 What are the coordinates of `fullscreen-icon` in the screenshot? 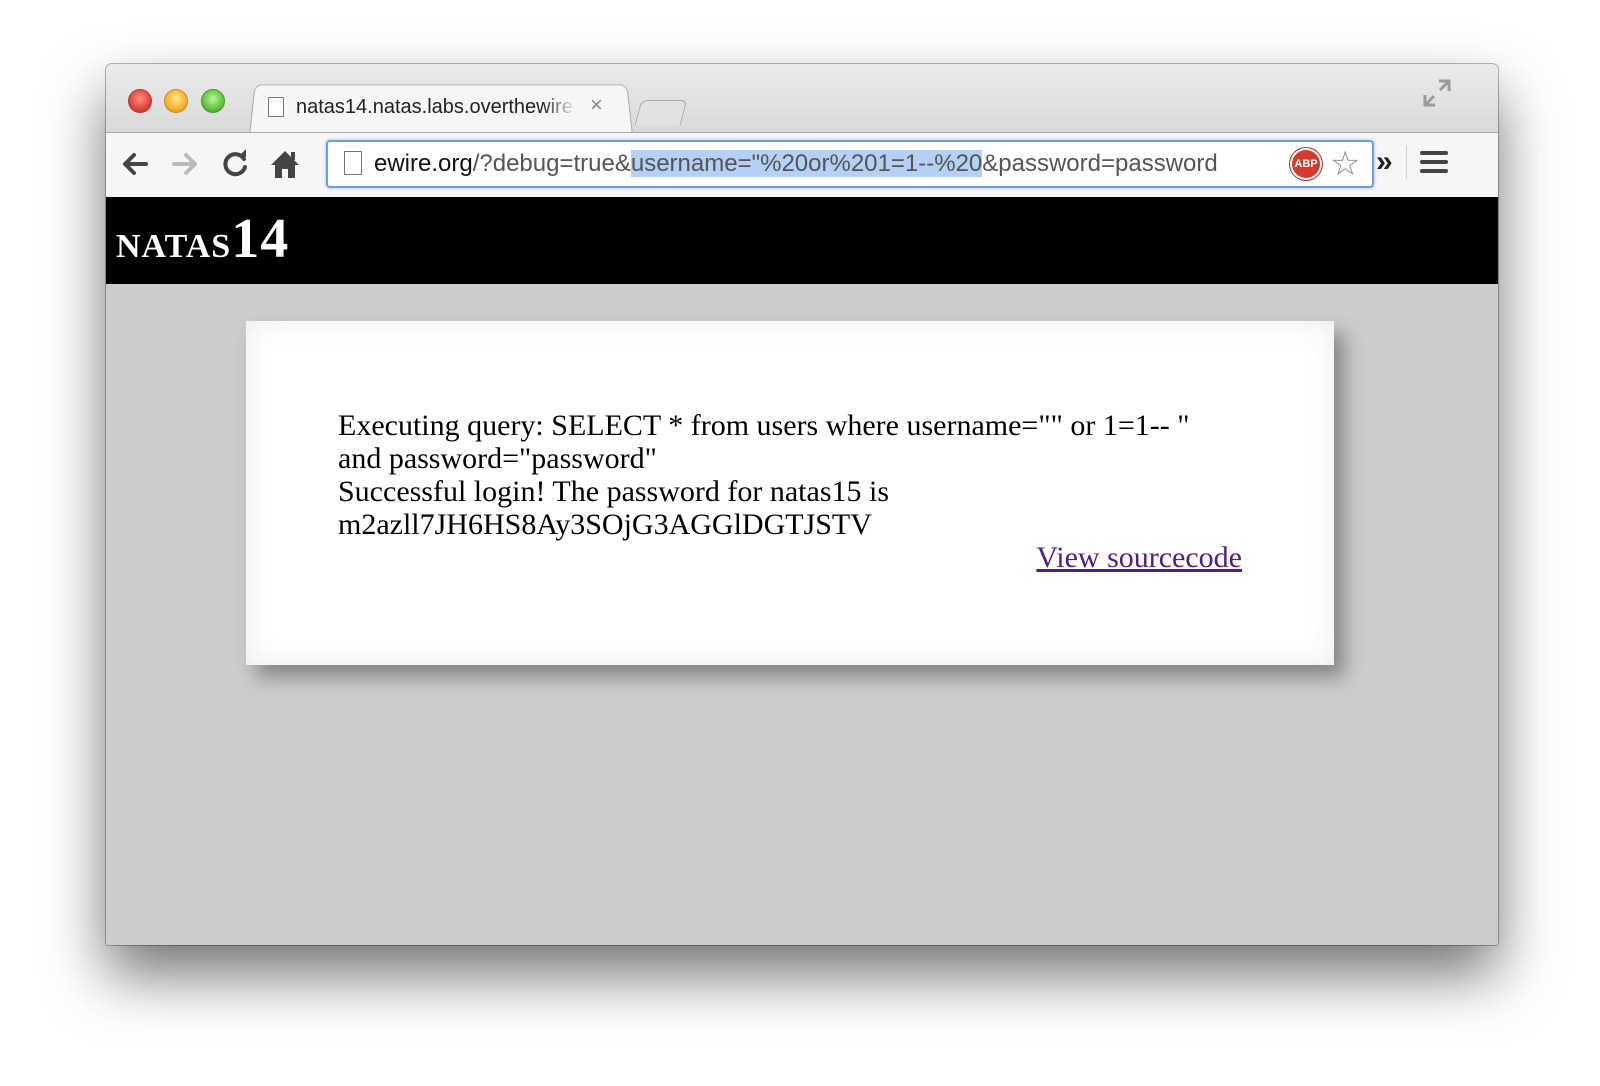 It's located at (1437, 93).